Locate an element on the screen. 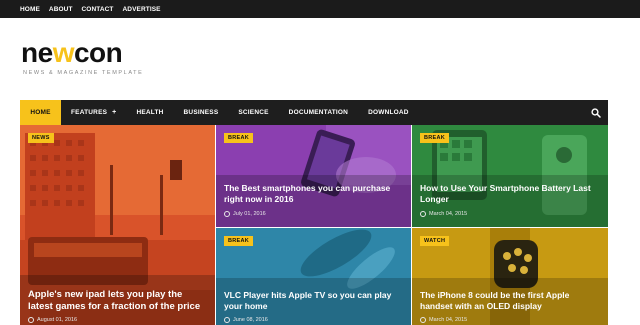 Image resolution: width=640 pixels, height=325 pixels. nav-label: FEATURES is located at coordinates (89, 112).